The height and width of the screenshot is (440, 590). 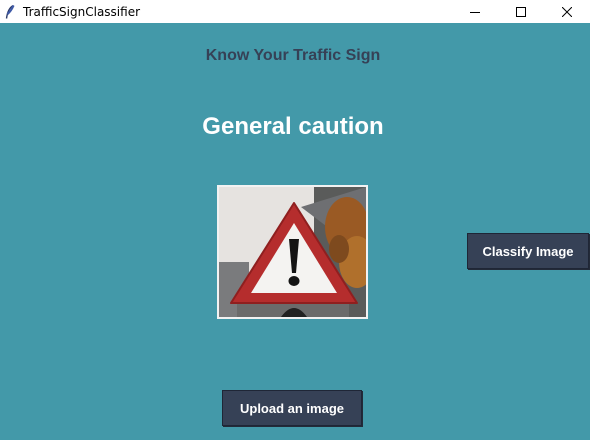 What do you see at coordinates (295, 11) in the screenshot?
I see `window-titlebar: TrafficSignClassifier` at bounding box center [295, 11].